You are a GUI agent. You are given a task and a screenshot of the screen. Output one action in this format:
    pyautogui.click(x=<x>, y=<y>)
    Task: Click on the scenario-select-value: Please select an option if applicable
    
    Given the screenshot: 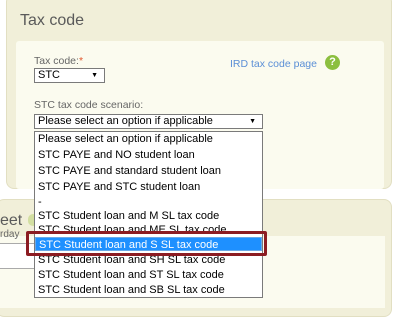 What is the action you would take?
    pyautogui.click(x=125, y=121)
    